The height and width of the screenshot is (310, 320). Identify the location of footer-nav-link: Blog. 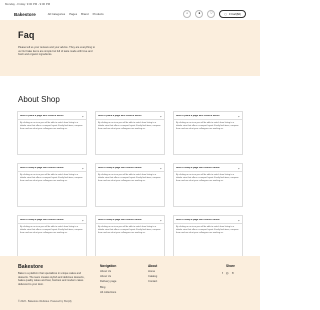
(108, 287).